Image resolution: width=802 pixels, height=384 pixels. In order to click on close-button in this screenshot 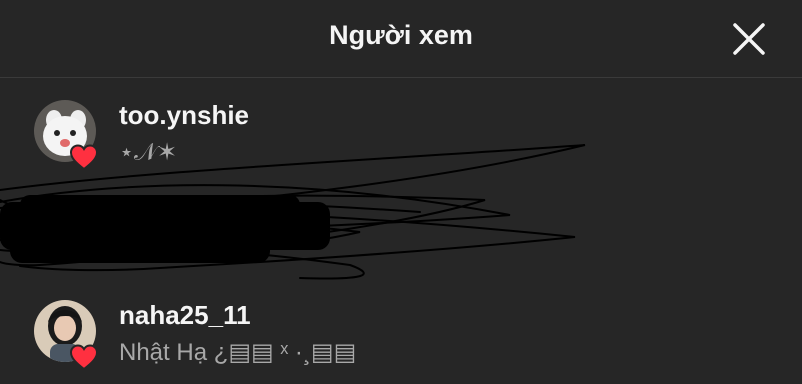, I will do `click(749, 39)`.